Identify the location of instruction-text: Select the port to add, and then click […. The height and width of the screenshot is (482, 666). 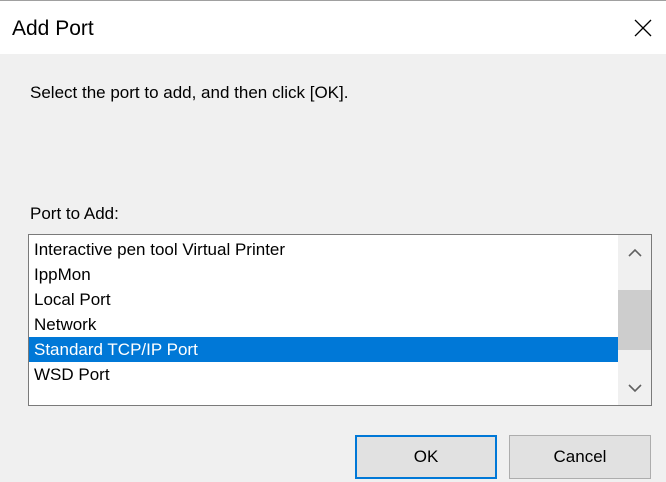
(189, 92).